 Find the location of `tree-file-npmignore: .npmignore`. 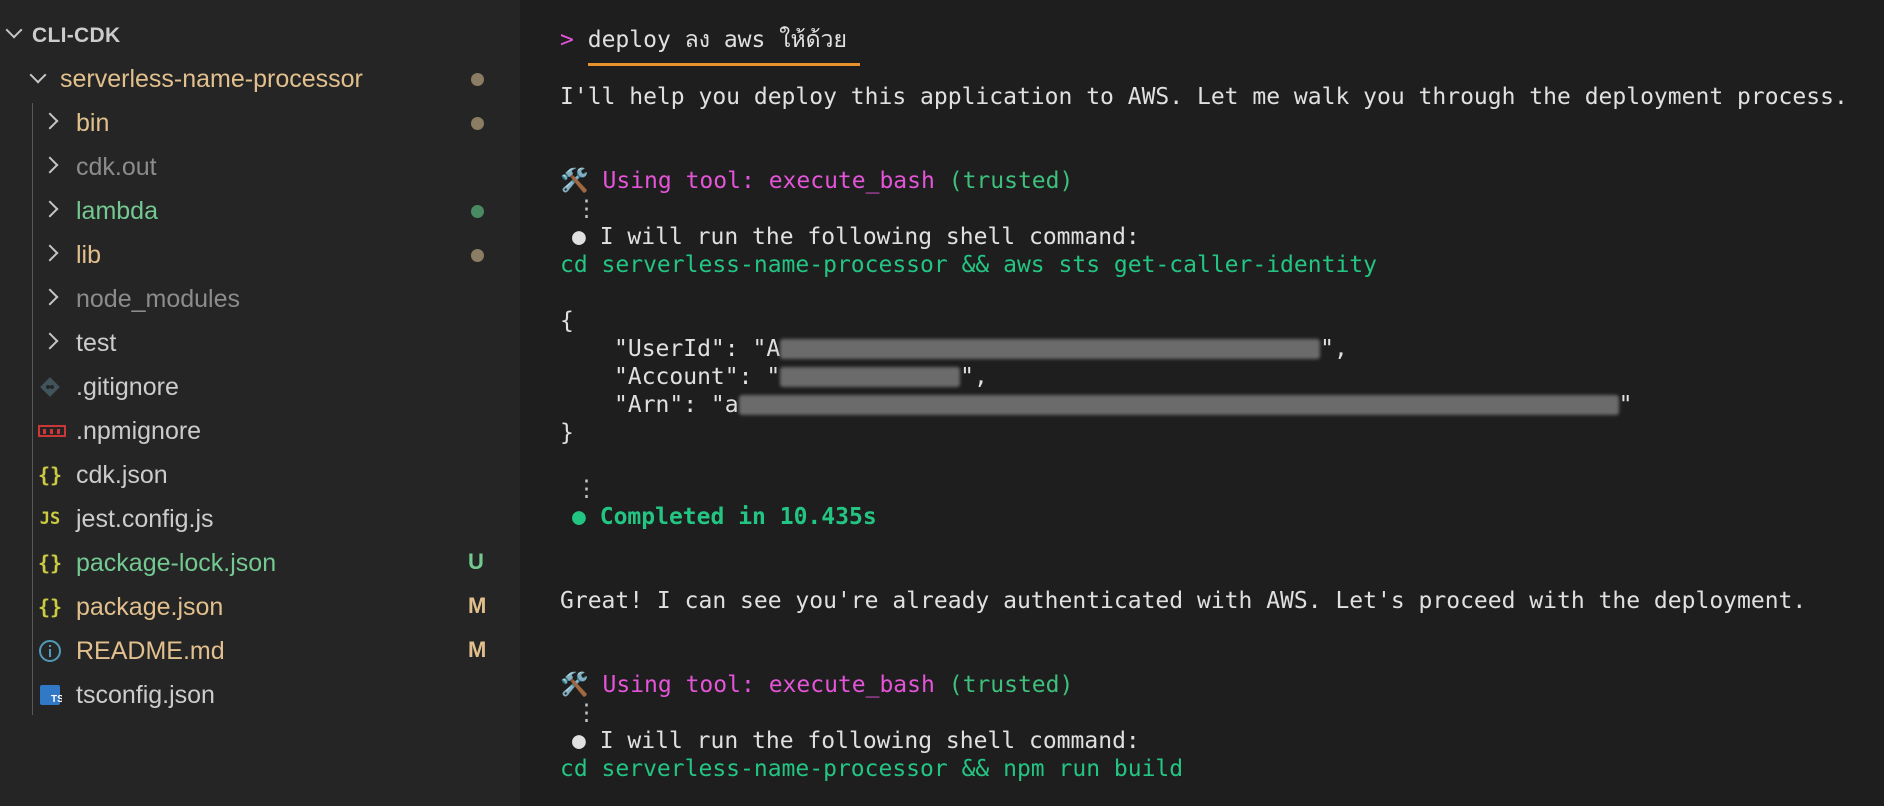

tree-file-npmignore: .npmignore is located at coordinates (260, 431).